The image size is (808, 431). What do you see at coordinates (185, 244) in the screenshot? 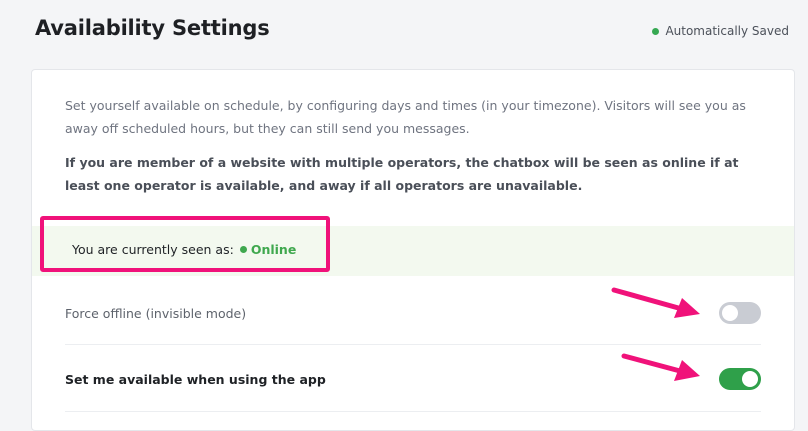
I see `status-highlight-box` at bounding box center [185, 244].